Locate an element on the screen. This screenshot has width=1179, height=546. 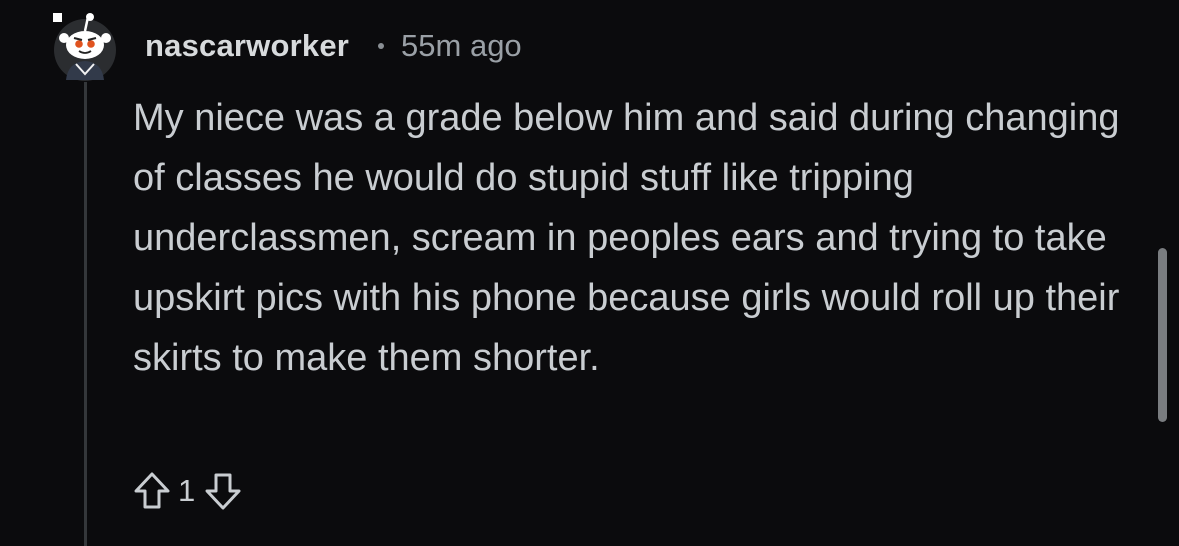
user-avatar is located at coordinates (84, 45).